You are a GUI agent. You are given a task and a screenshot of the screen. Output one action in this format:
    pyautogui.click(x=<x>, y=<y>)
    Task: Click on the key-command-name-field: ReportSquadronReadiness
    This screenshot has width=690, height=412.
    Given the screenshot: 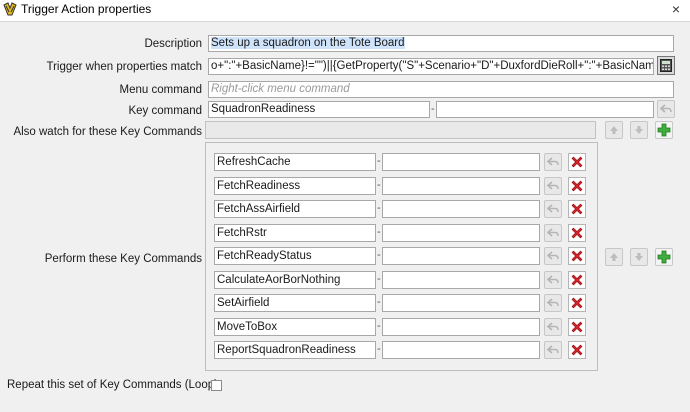 What is the action you would take?
    pyautogui.click(x=295, y=350)
    